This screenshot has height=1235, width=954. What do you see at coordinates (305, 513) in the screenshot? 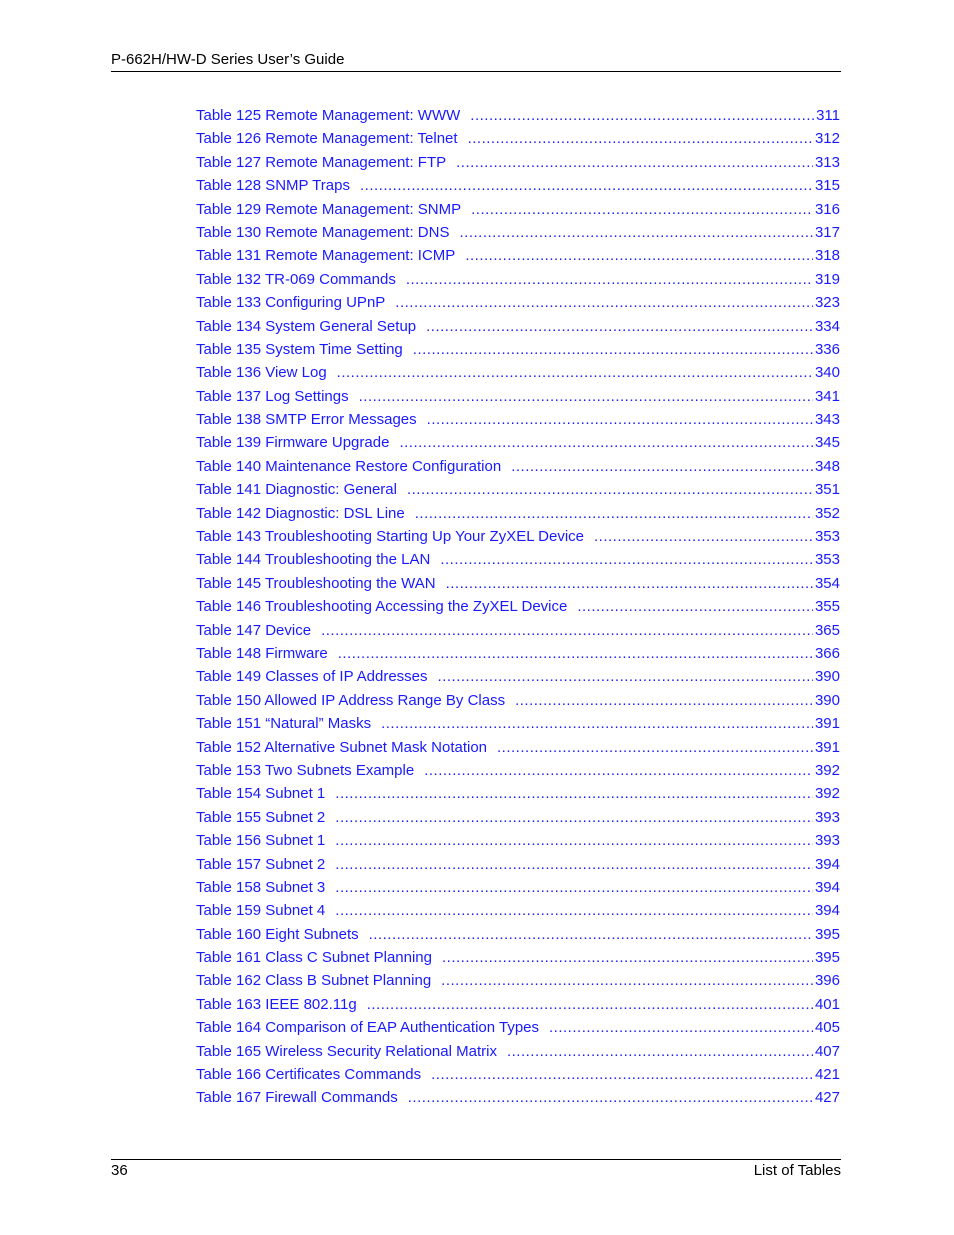
I see `toc-entry-label: Table 142 Diagnostic: DSL Line` at bounding box center [305, 513].